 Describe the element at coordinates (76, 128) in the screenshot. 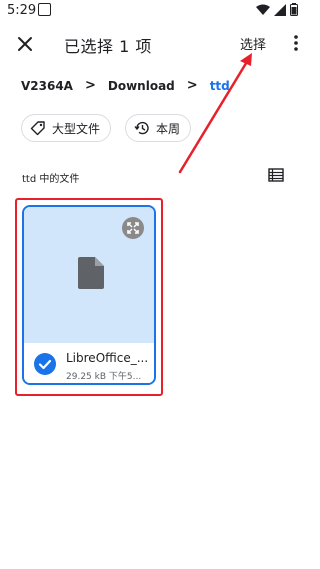

I see `chip-label: 大型文件` at that location.